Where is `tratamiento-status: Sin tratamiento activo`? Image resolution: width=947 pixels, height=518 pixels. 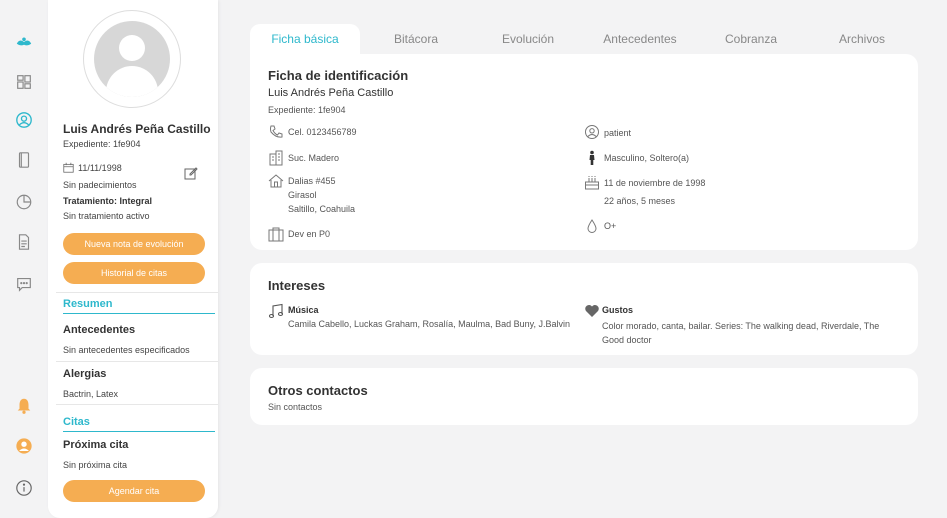 tratamiento-status: Sin tratamiento activo is located at coordinates (106, 216).